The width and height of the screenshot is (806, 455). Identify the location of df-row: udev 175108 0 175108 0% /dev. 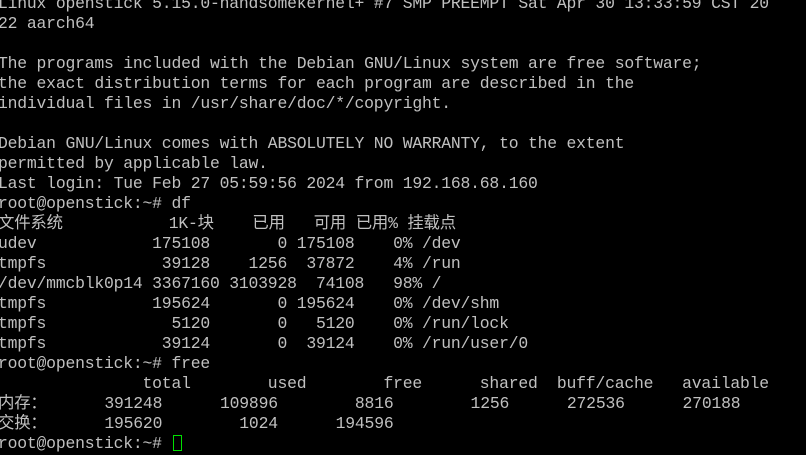
(230, 243).